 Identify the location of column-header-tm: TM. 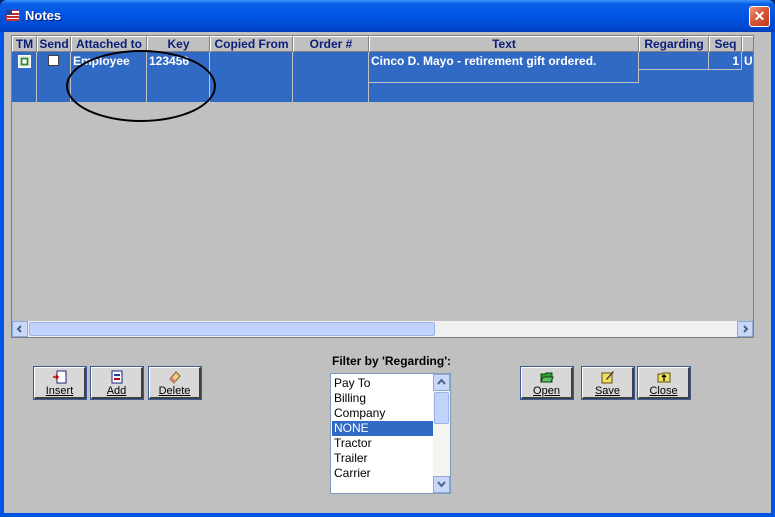
(24, 44).